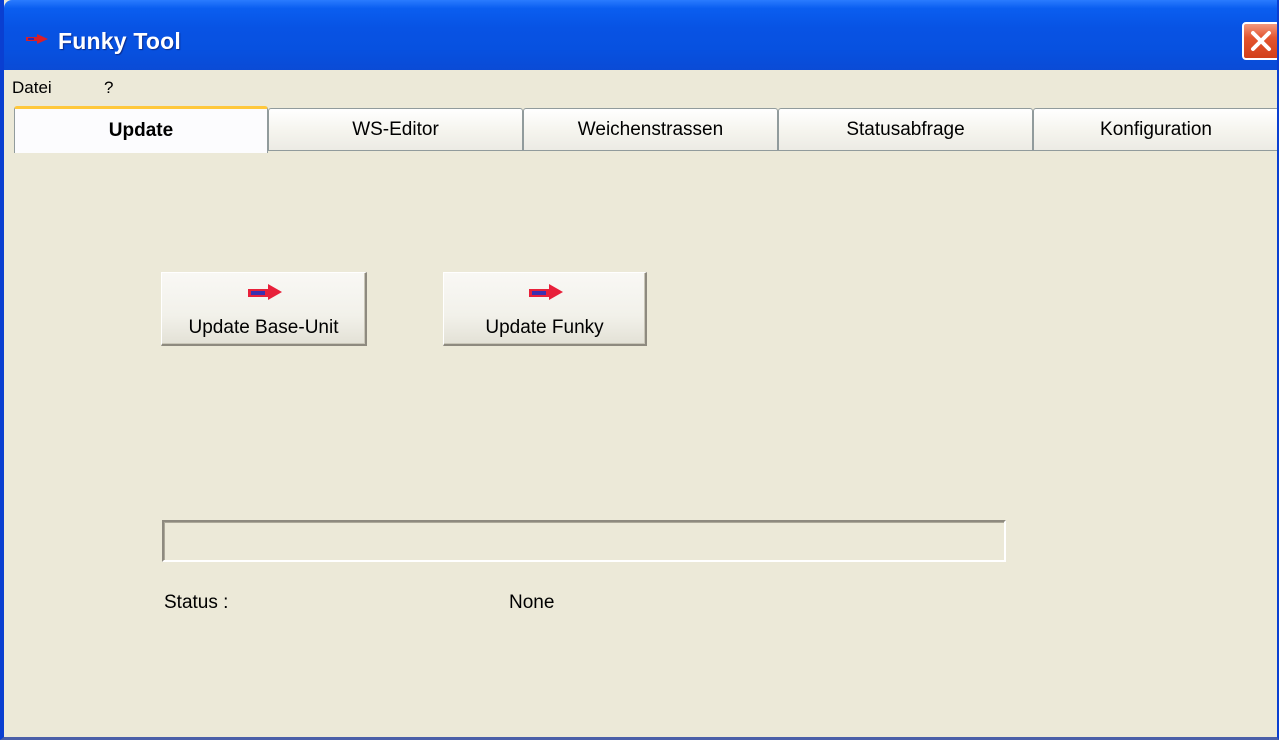 This screenshot has width=1279, height=740. What do you see at coordinates (263, 327) in the screenshot?
I see `button-label: Update Base-Unit` at bounding box center [263, 327].